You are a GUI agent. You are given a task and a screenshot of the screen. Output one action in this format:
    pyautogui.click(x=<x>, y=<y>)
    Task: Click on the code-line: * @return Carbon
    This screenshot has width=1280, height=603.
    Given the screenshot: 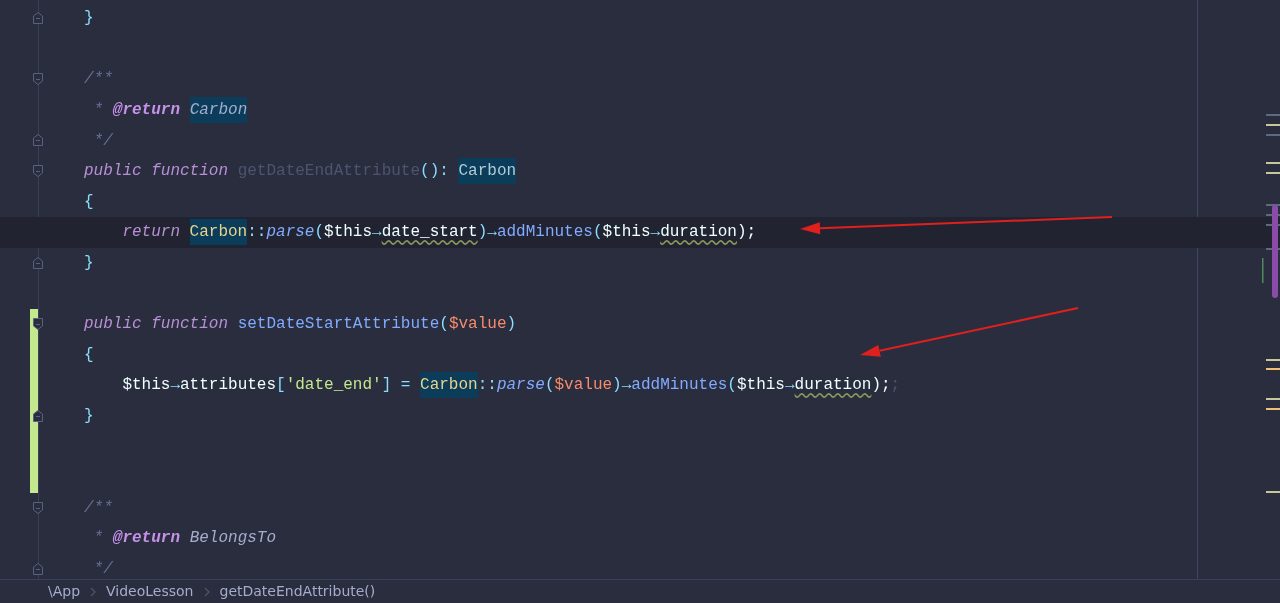 What is the action you would take?
    pyautogui.click(x=166, y=110)
    